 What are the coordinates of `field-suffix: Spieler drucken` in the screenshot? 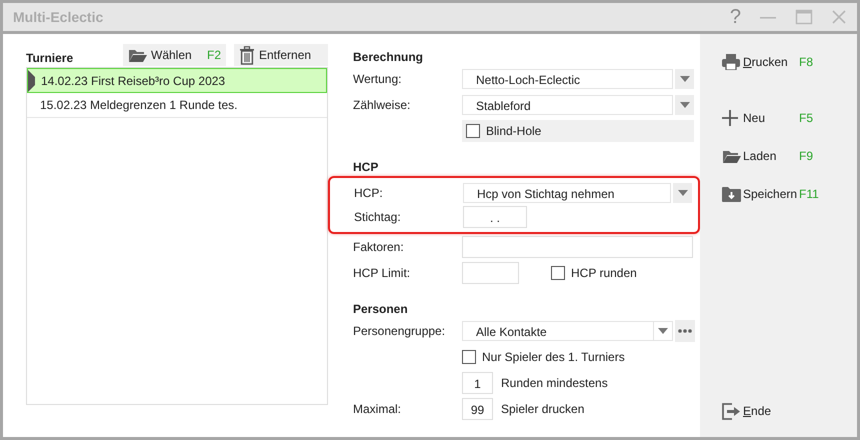 It's located at (542, 409).